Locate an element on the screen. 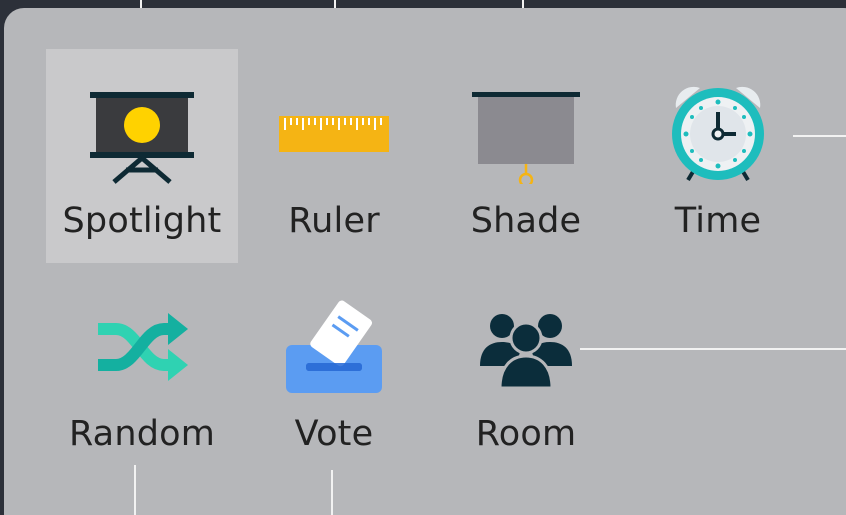 Image resolution: width=846 pixels, height=515 pixels. tool-room: Room is located at coordinates (526, 369).